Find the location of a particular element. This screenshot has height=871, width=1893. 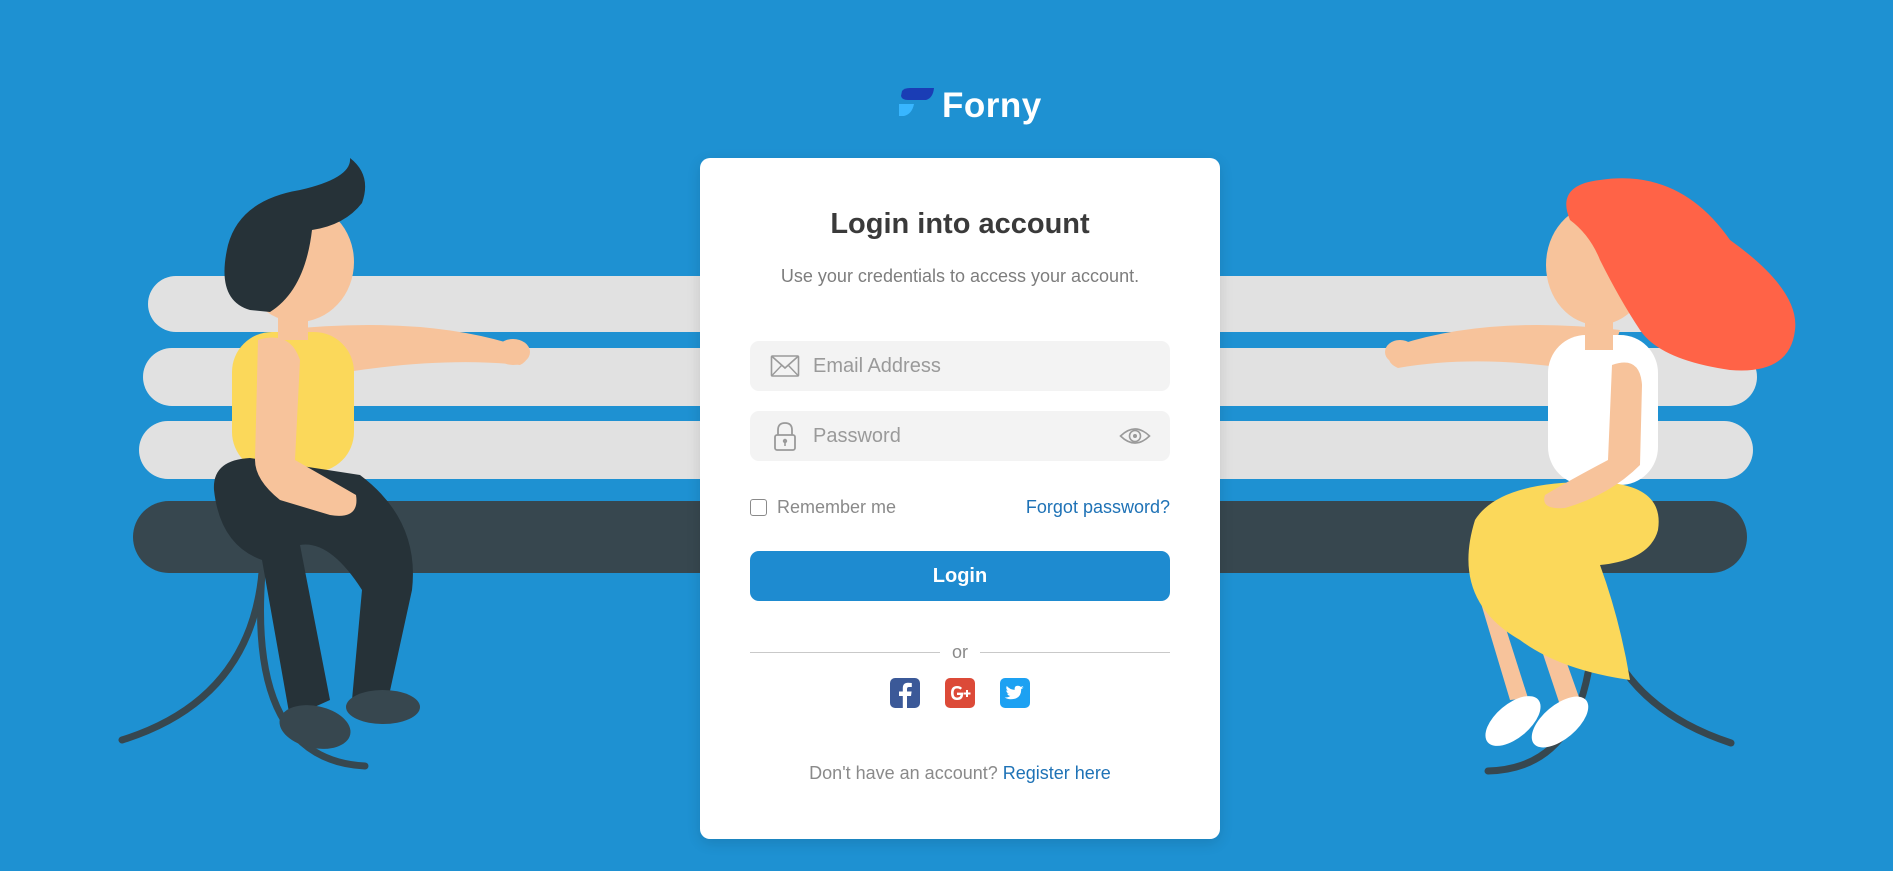

divider-line-right is located at coordinates (1075, 652).